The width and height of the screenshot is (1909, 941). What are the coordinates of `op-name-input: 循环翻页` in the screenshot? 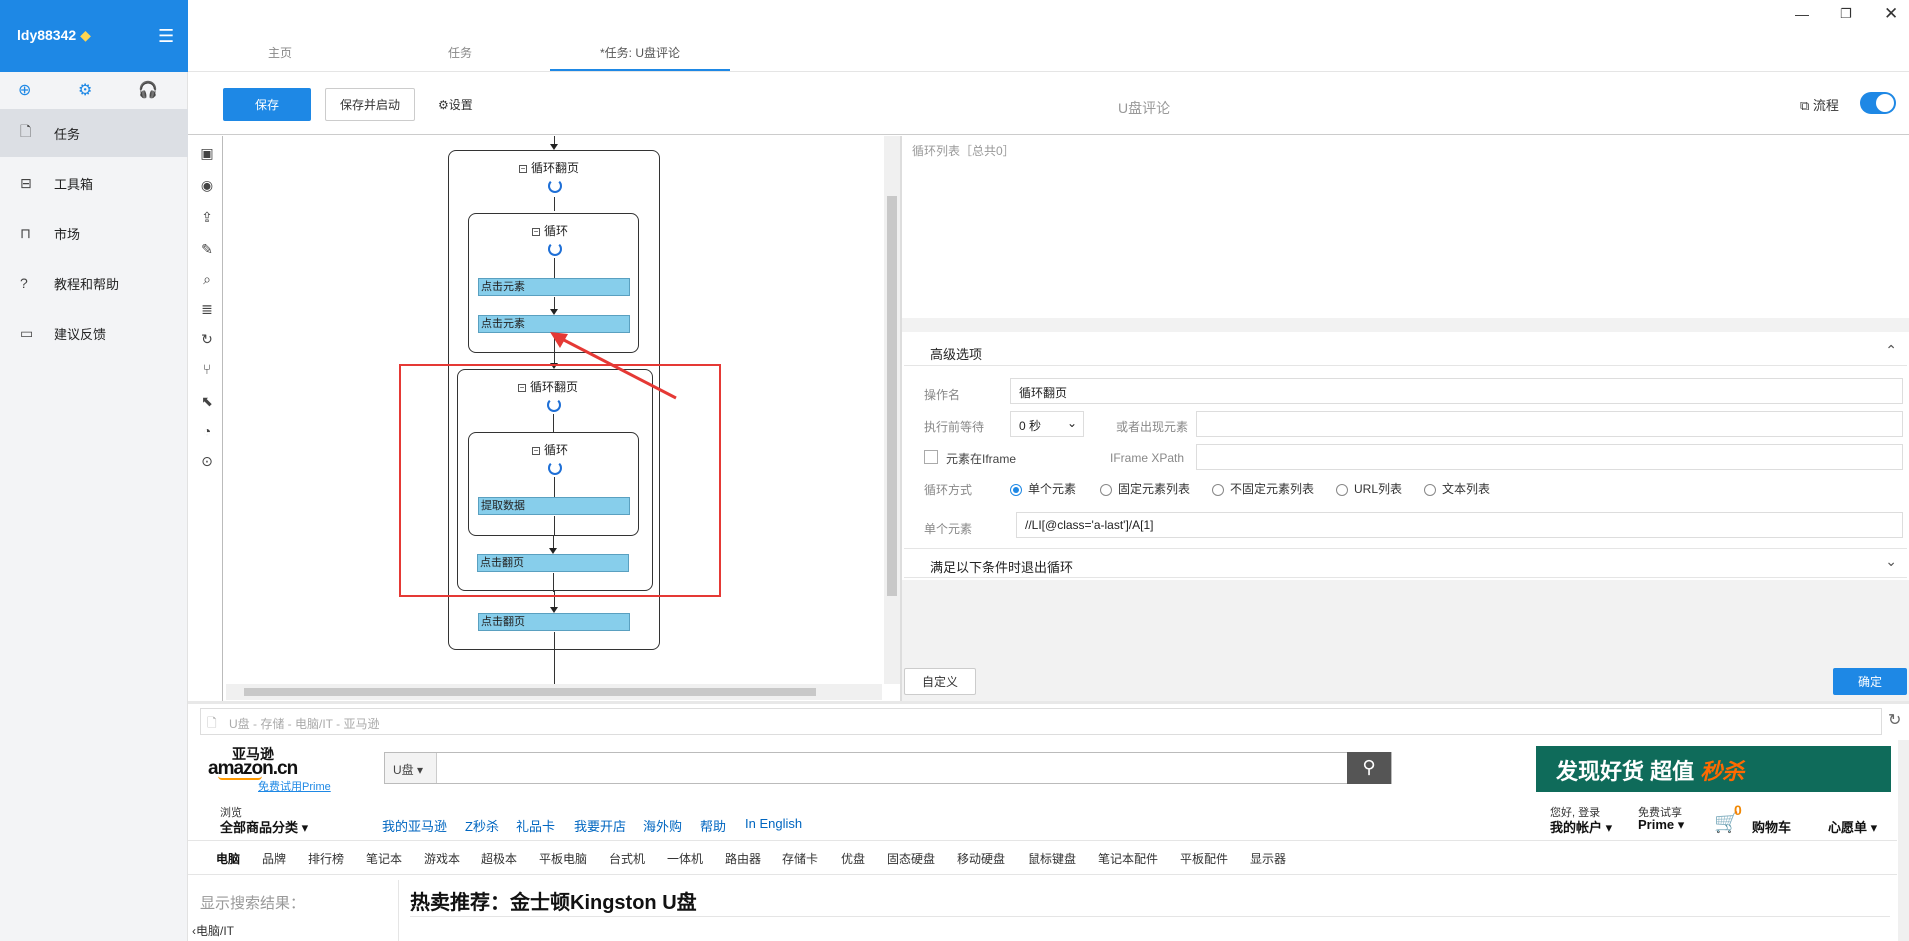 It's located at (1456, 391).